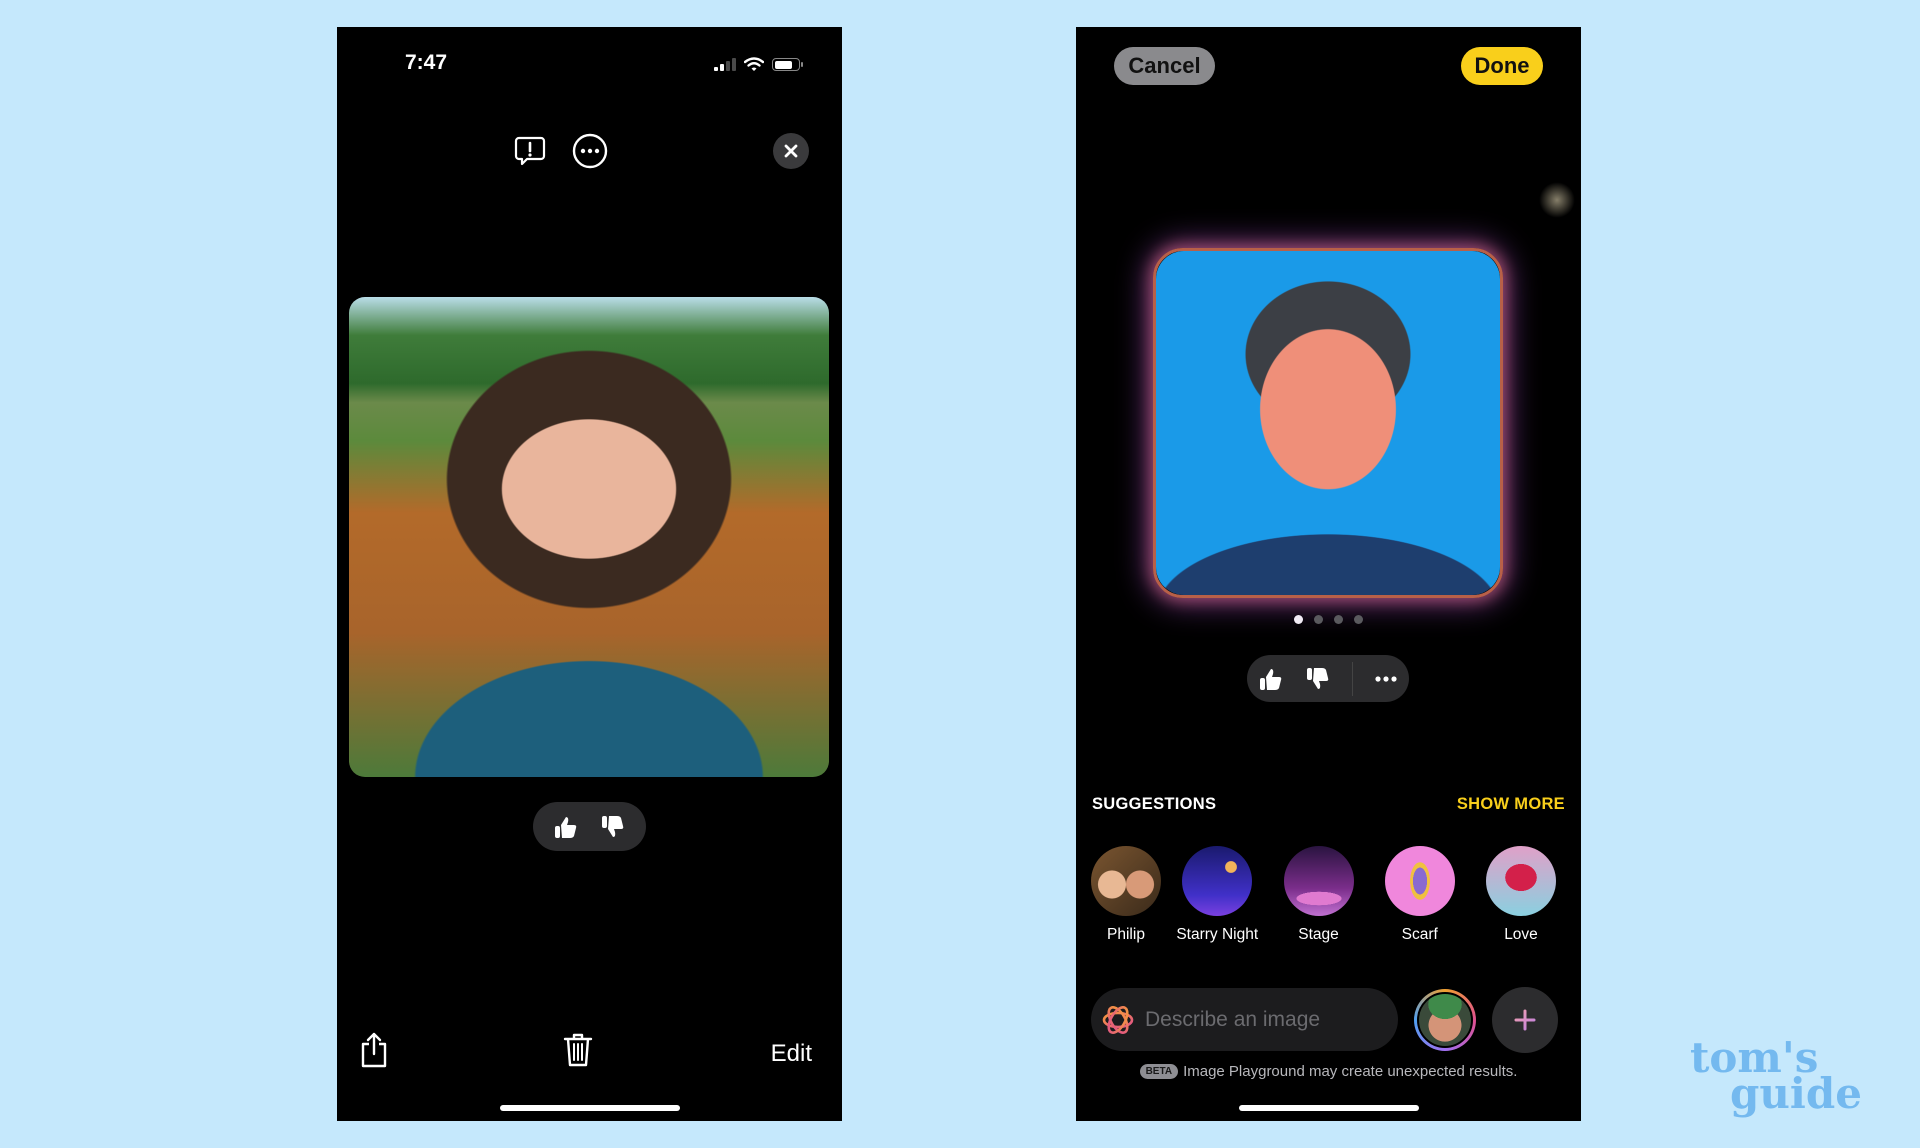  What do you see at coordinates (791, 1054) in the screenshot?
I see `edit-button: Edit` at bounding box center [791, 1054].